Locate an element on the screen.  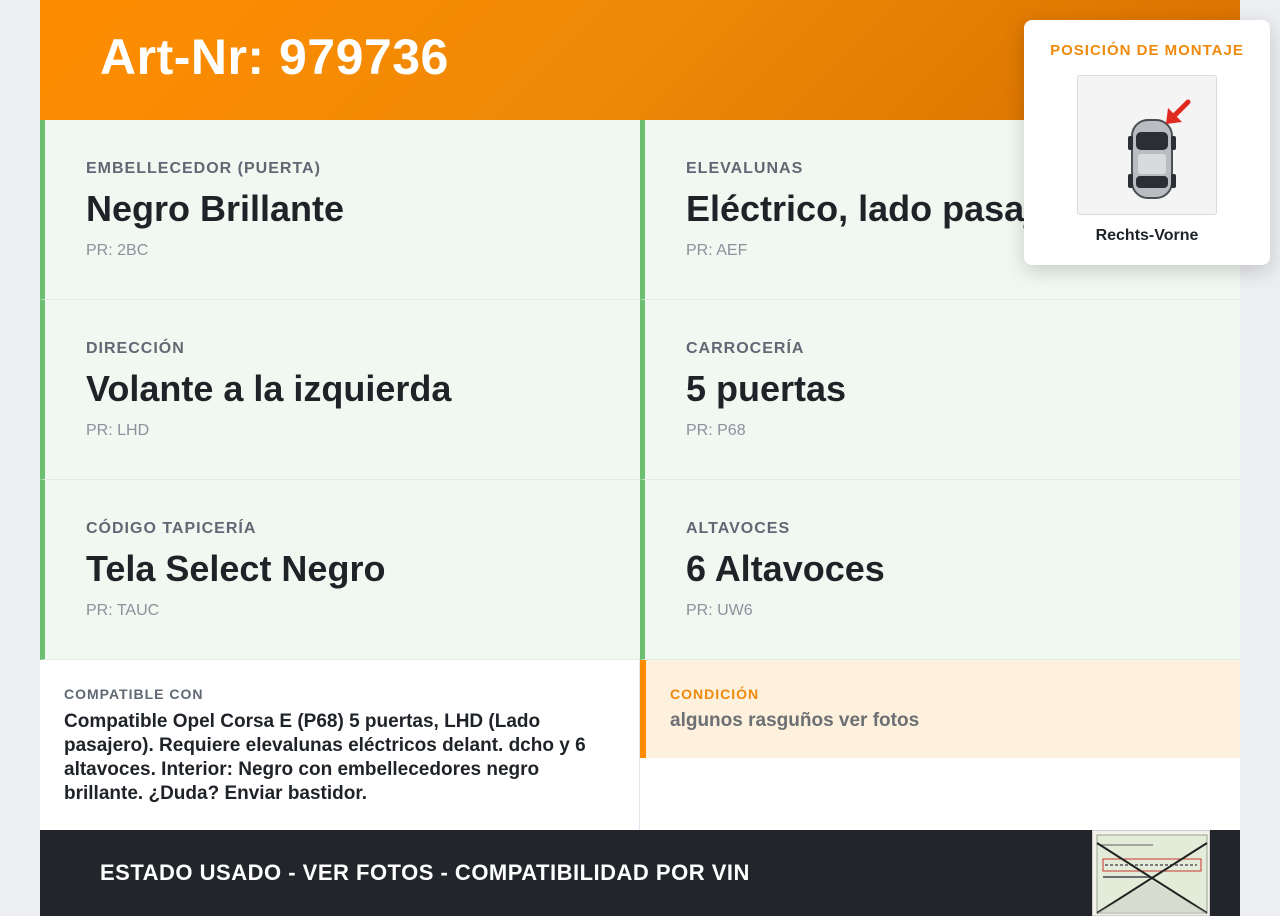
mounting-position-popup: POSICIÓN DE MONTAJE Rechts-Vorne is located at coordinates (1147, 142).